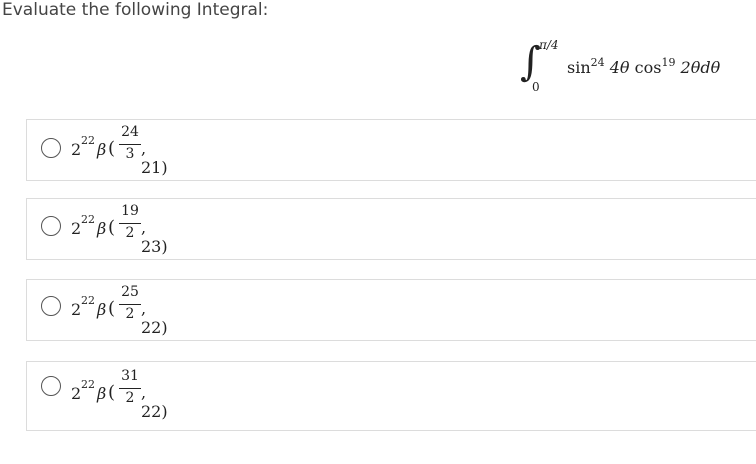 This screenshot has width=756, height=464. I want to click on answer-option-3: 2 22 β ( 25 2 , 22), so click(391, 310).